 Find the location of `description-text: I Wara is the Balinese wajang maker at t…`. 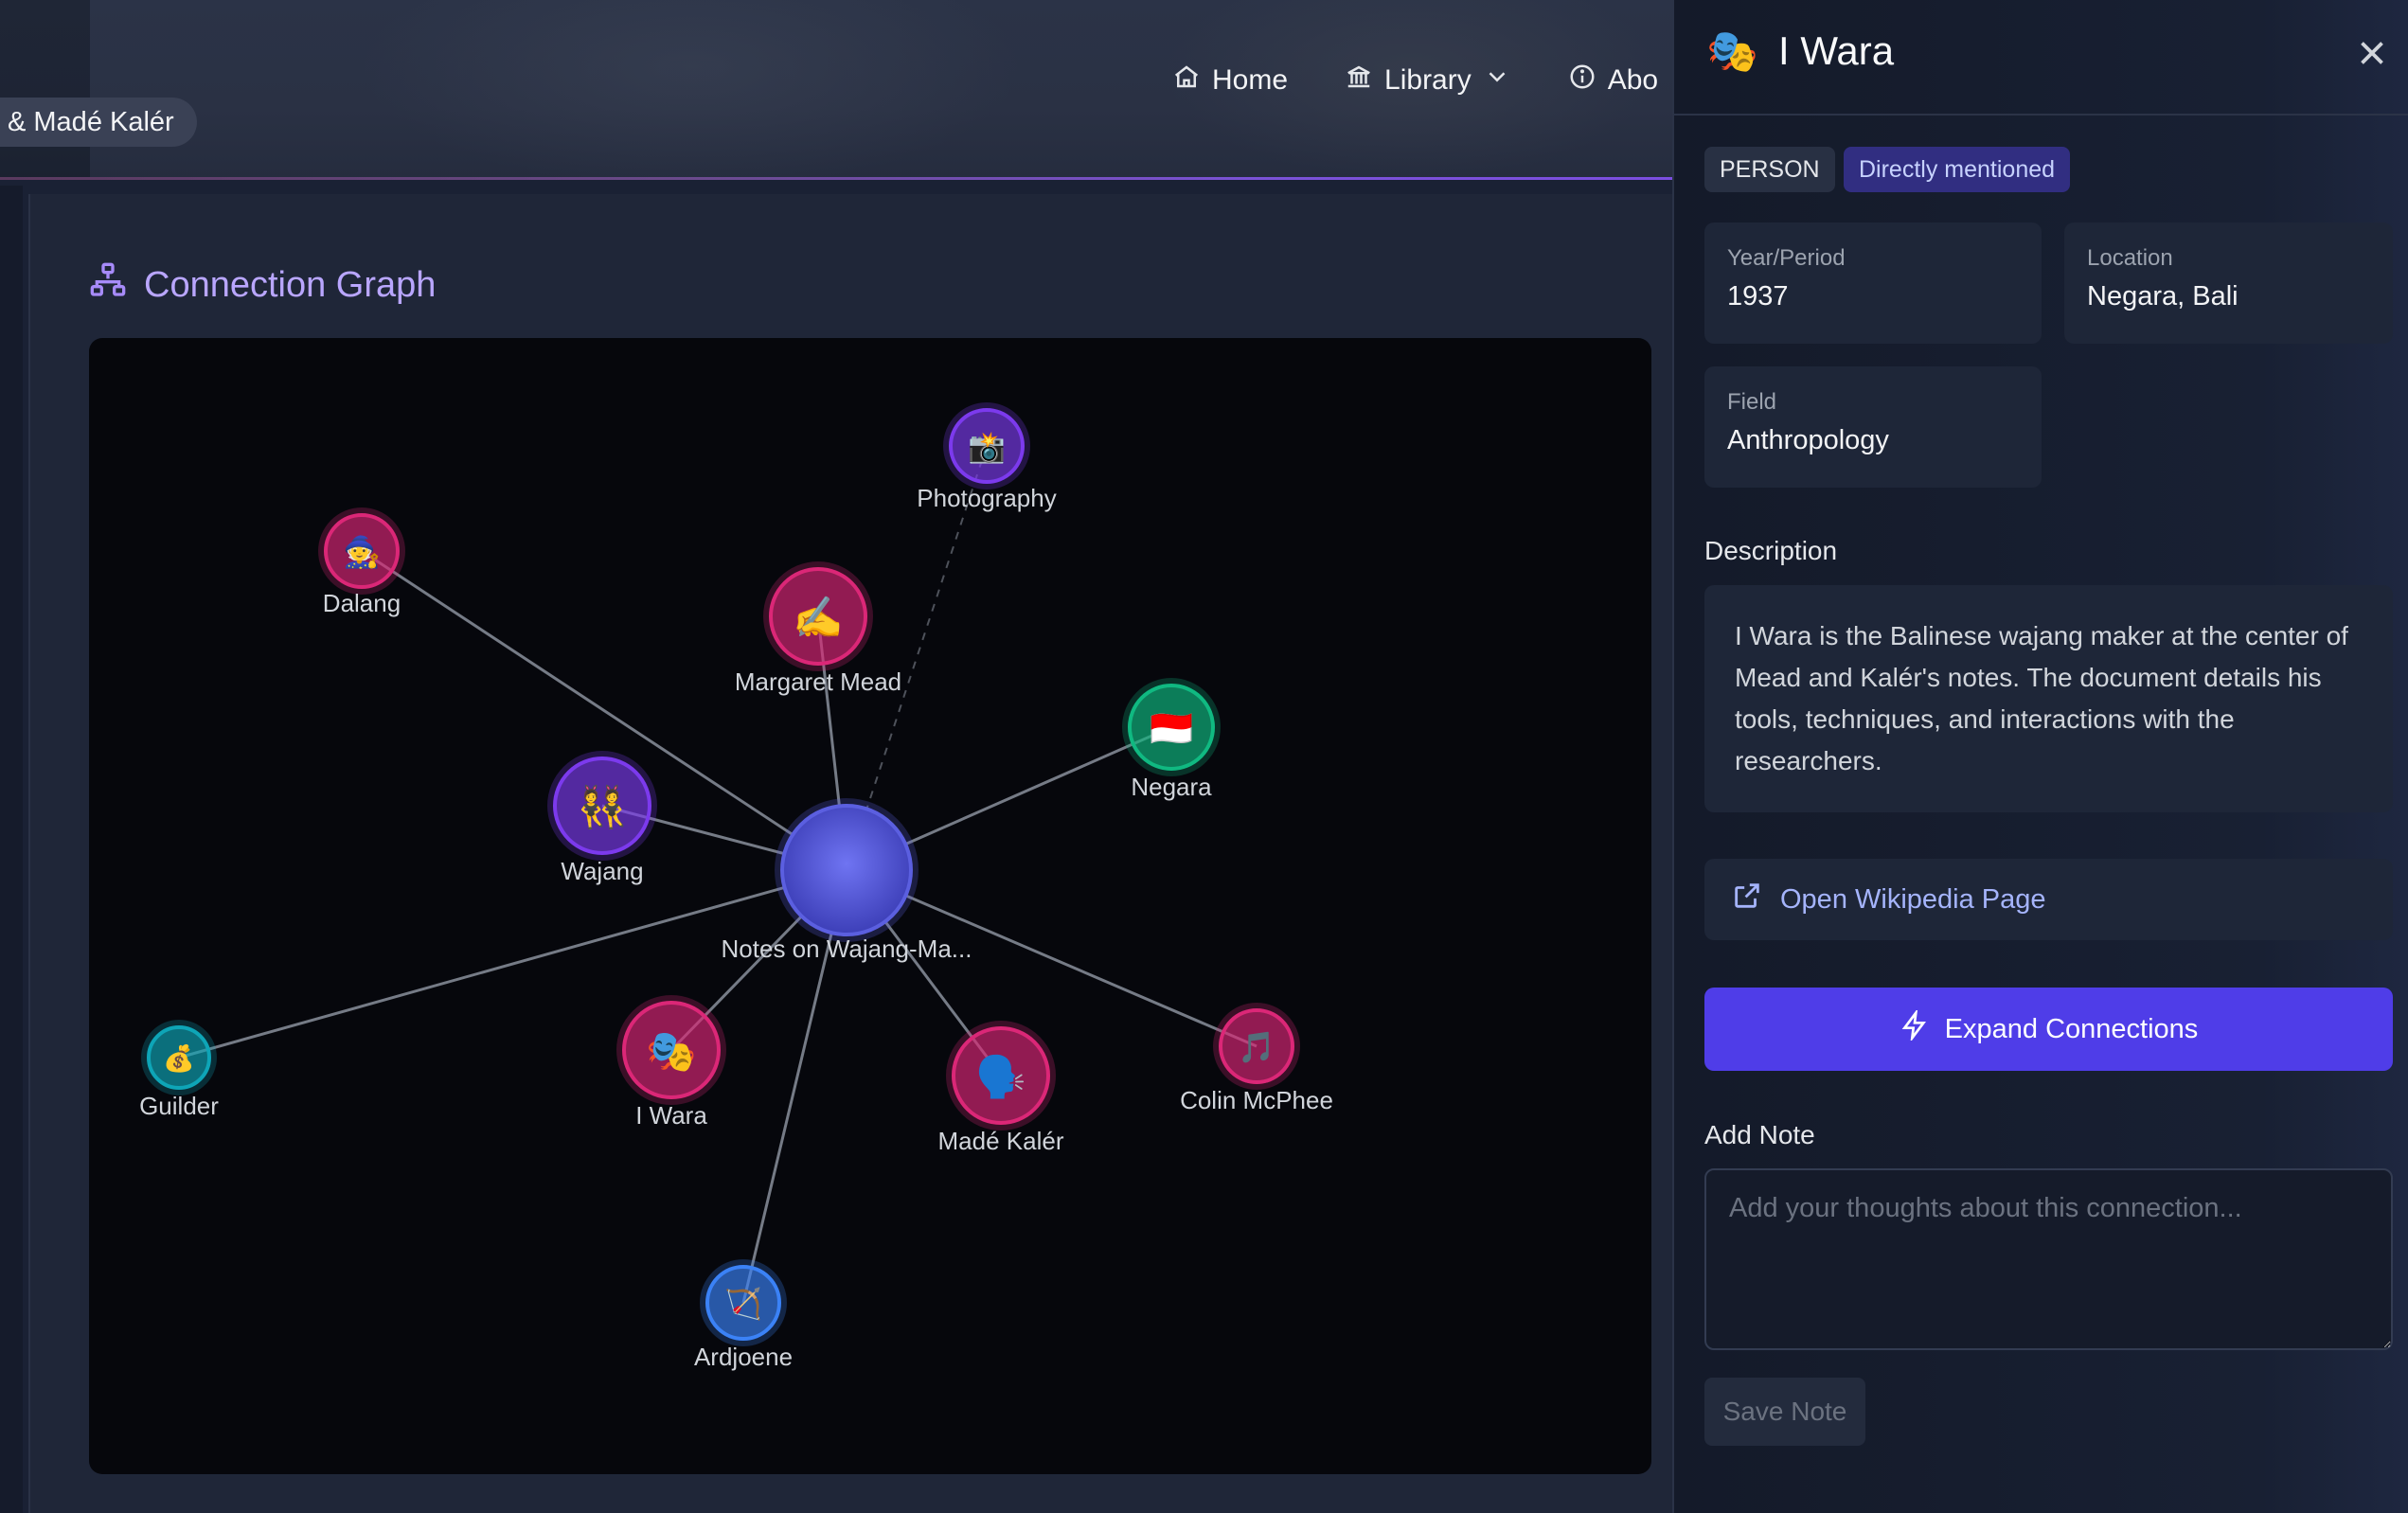

description-text: I Wara is the Balinese wajang maker at t… is located at coordinates (2048, 698).